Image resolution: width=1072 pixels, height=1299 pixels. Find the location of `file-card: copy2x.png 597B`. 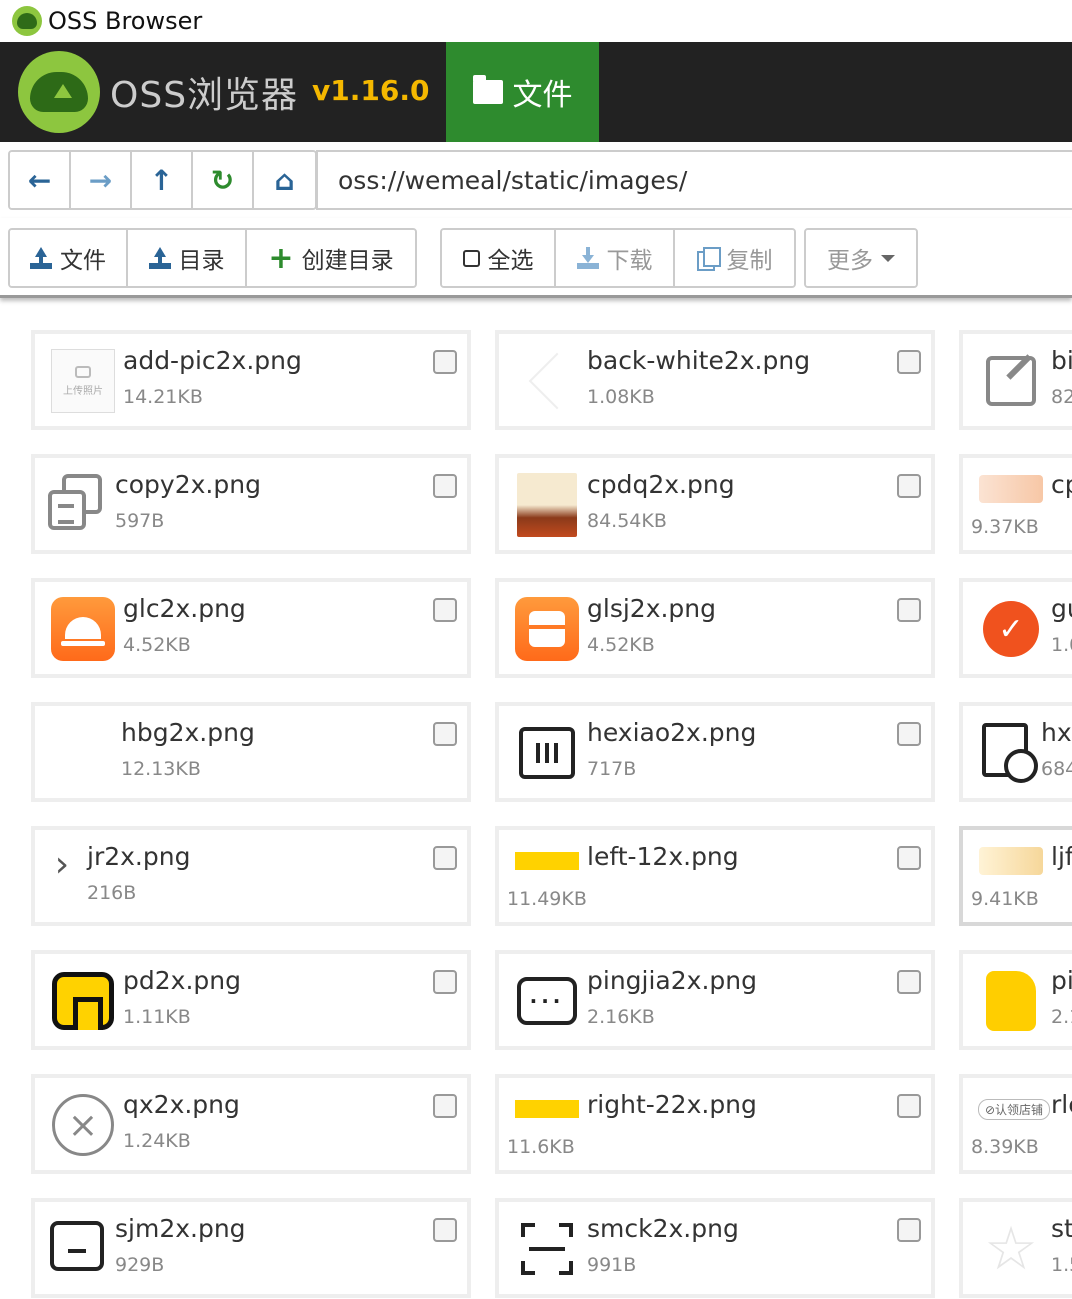

file-card: copy2x.png 597B is located at coordinates (251, 504).